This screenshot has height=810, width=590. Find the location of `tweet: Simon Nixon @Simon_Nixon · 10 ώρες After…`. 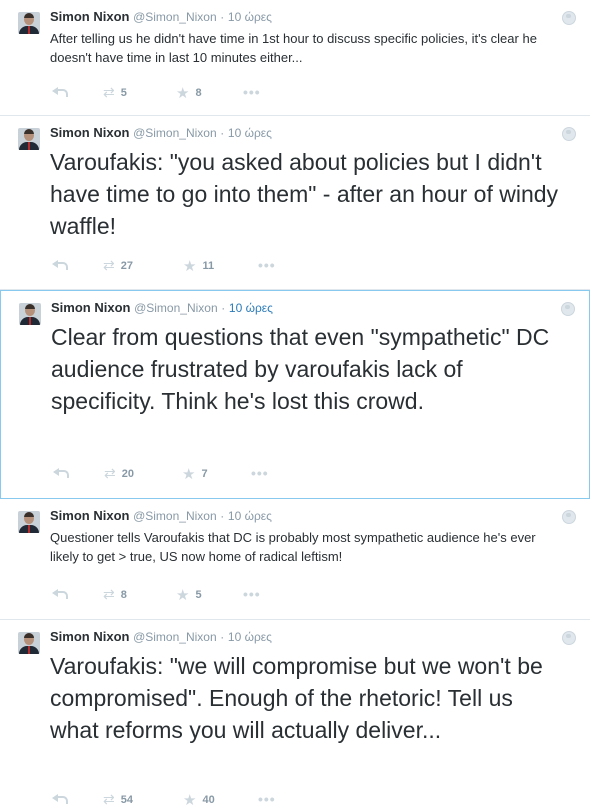

tweet: Simon Nixon @Simon_Nixon · 10 ώρες After… is located at coordinates (295, 58).